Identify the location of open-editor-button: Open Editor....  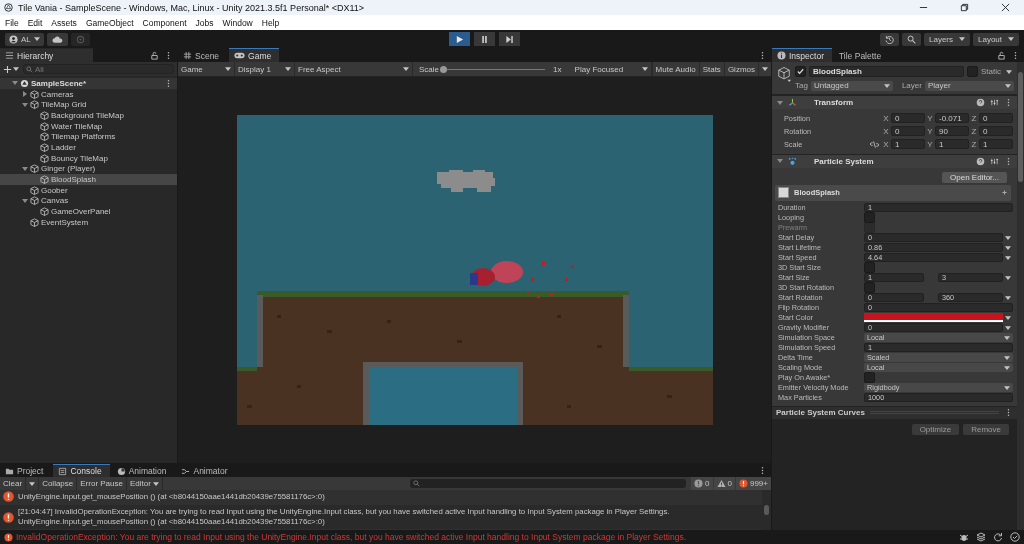
(974, 177).